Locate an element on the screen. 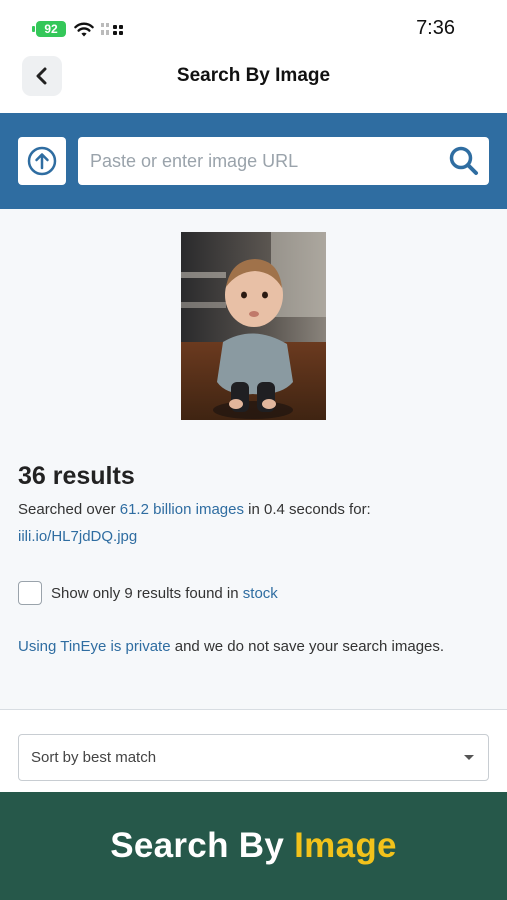  indexed-images-link: 61.2 billion images is located at coordinates (182, 509).